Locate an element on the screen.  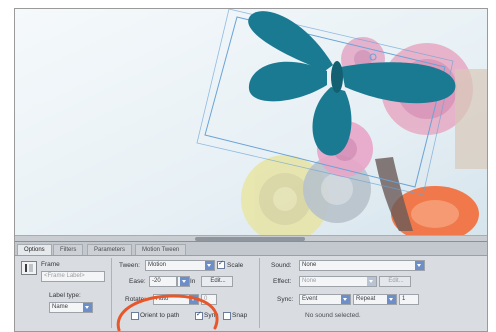
label-type-select: Name is located at coordinates (71, 307).